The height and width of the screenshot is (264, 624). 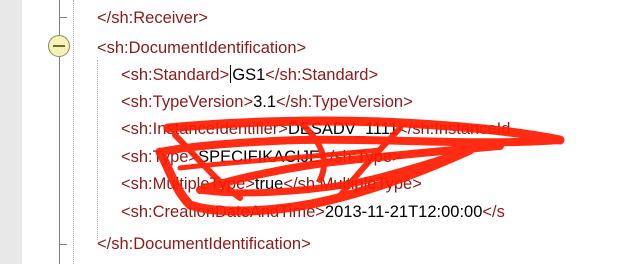 I want to click on code-line-6: <sh:Type>SPECIFIKACIJE</sh:Type>, so click(x=261, y=157).